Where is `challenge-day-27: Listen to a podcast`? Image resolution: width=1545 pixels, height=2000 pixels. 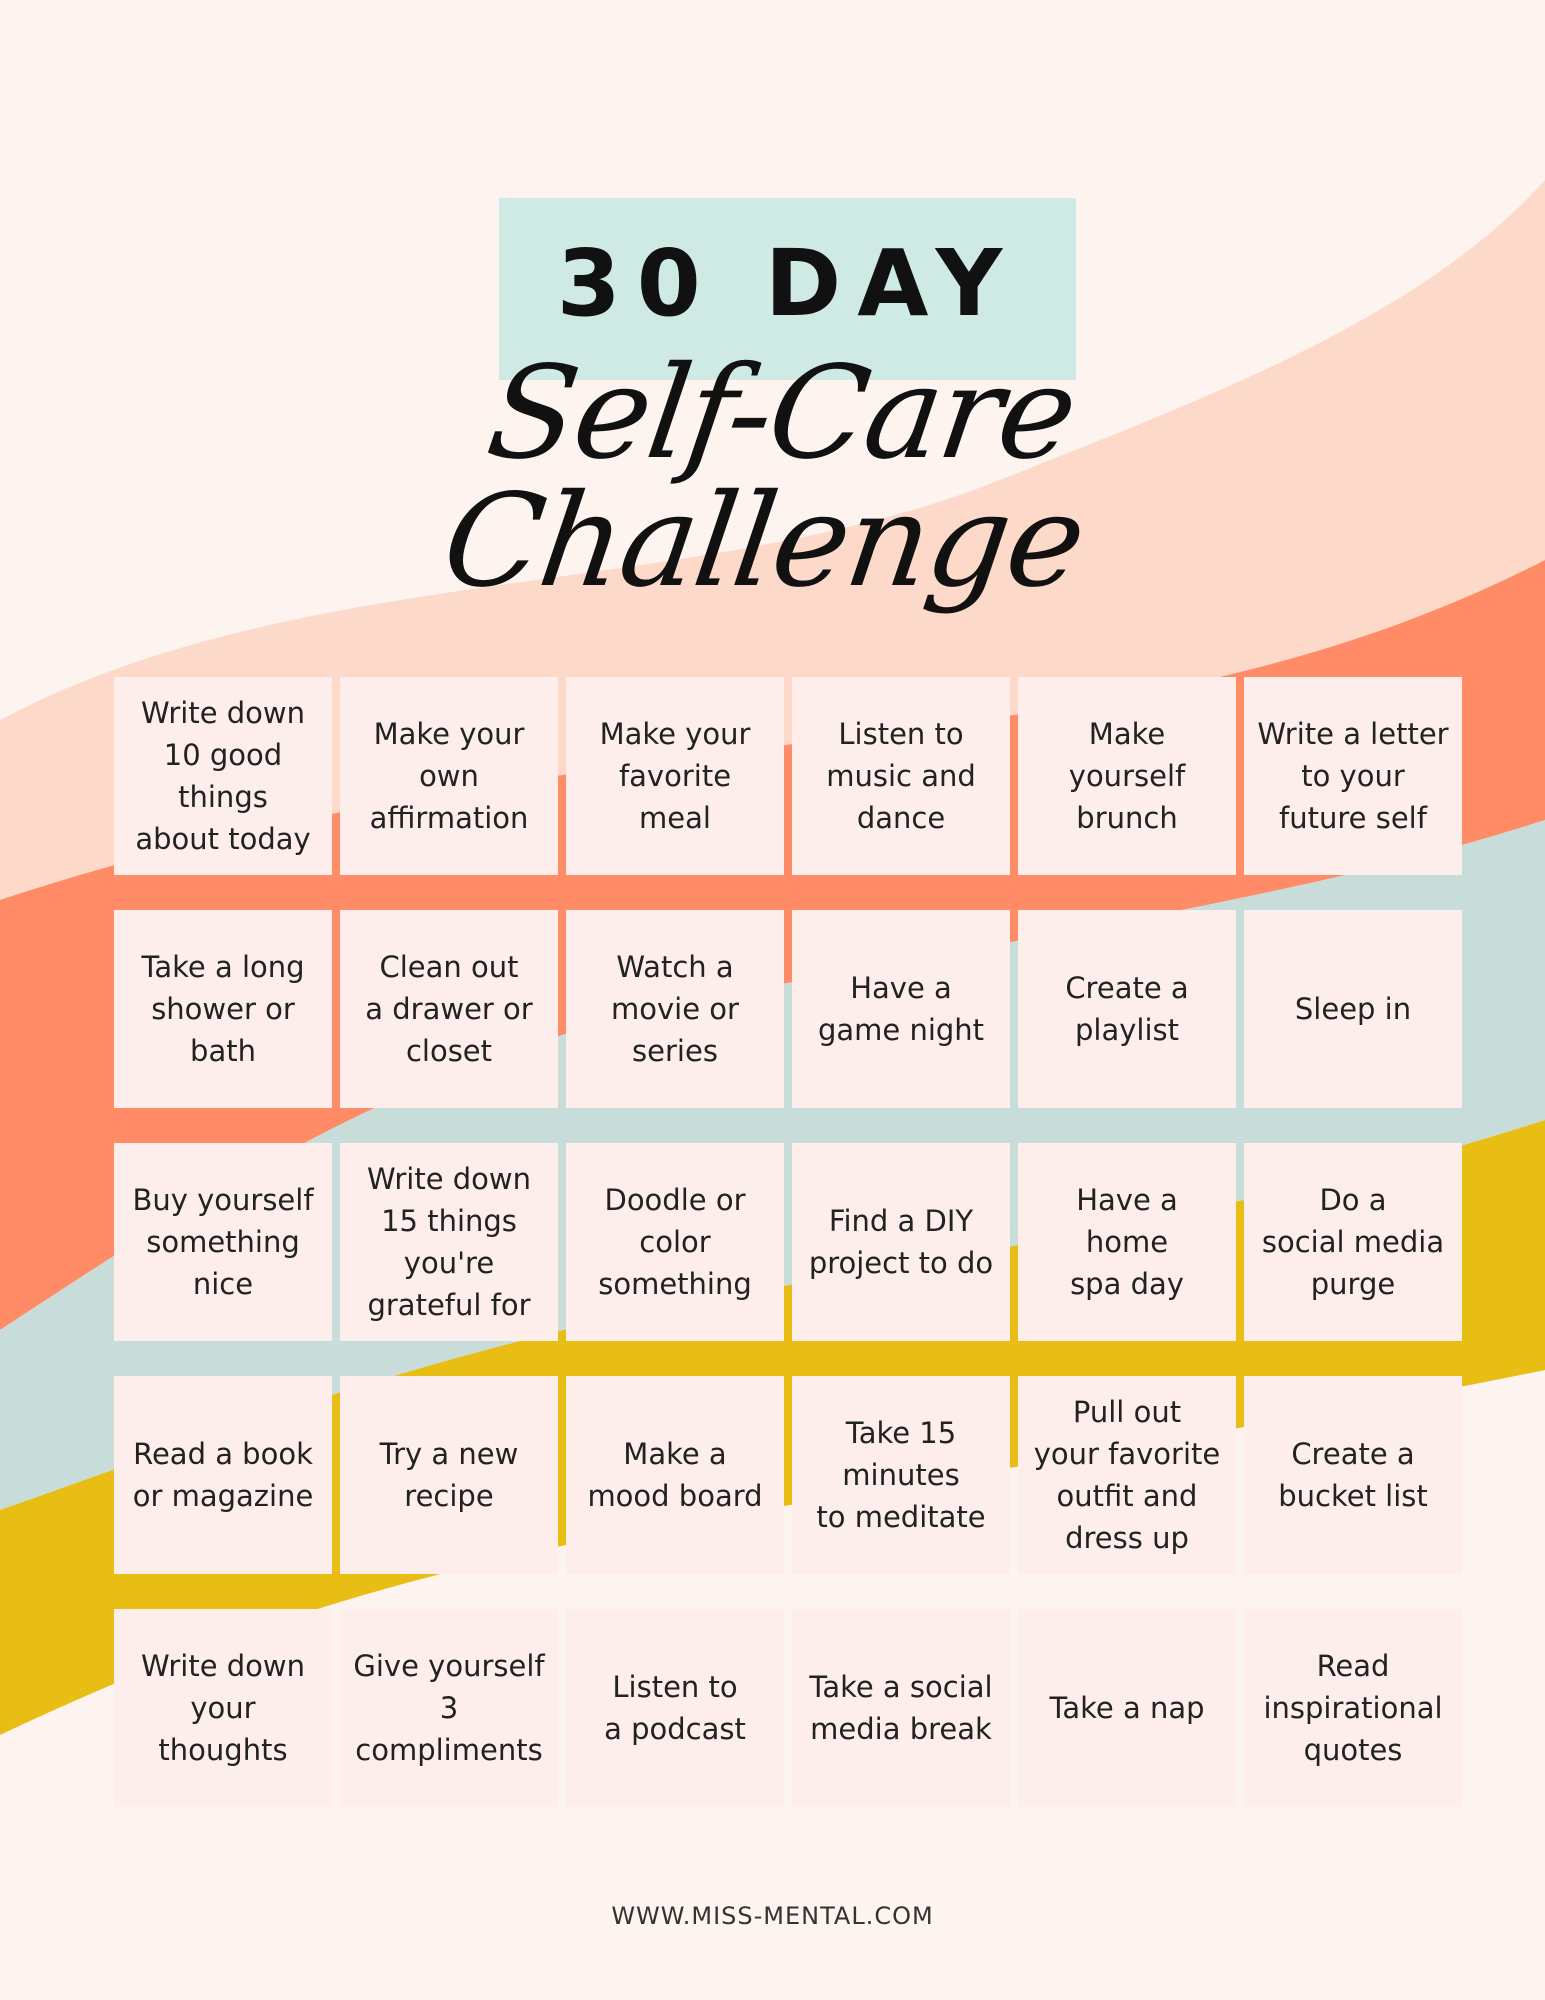
challenge-day-27: Listen to a podcast is located at coordinates (675, 1708).